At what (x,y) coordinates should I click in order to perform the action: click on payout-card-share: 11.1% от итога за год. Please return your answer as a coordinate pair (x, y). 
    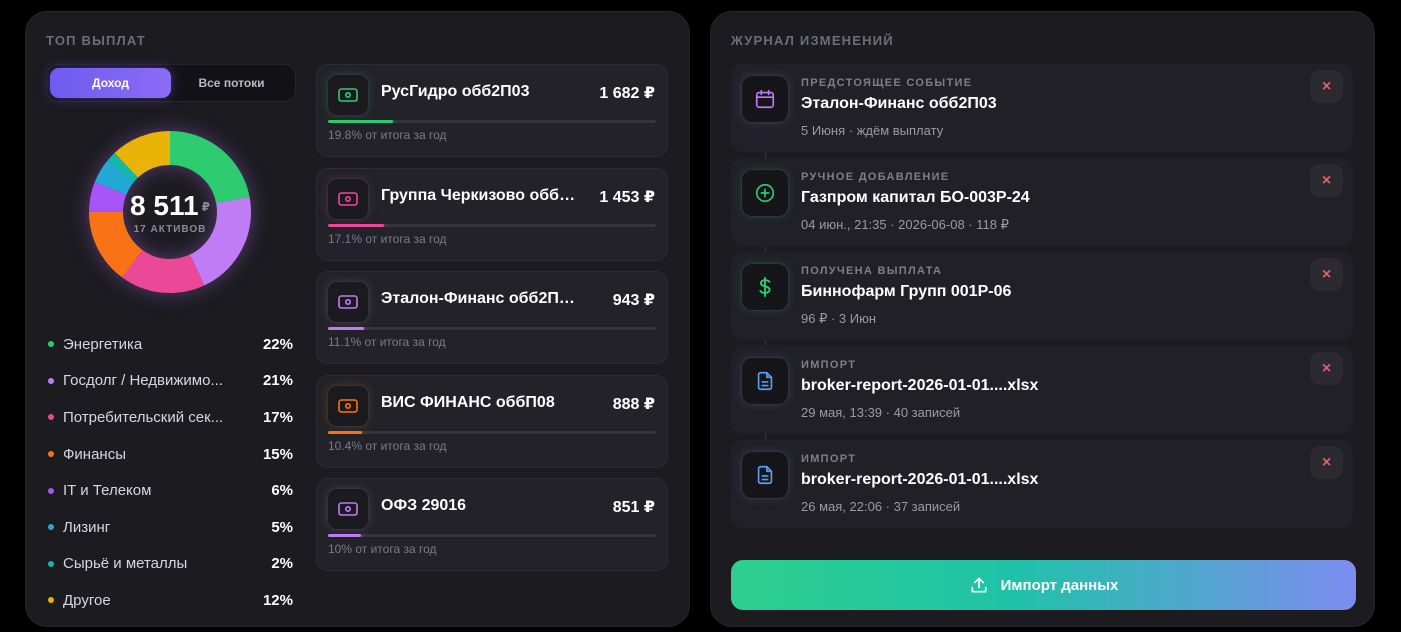
    Looking at the image, I should click on (387, 342).